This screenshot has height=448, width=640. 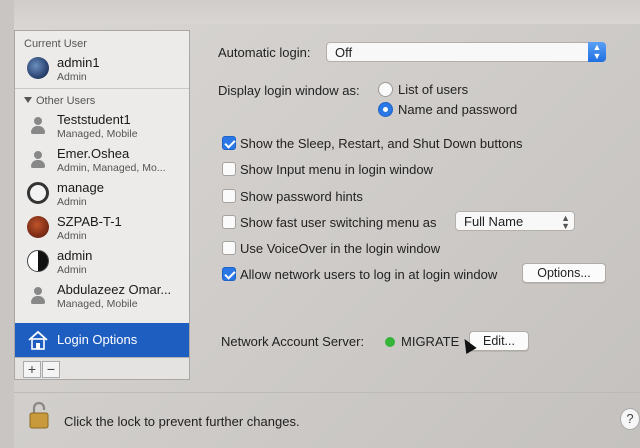 What do you see at coordinates (39, 415) in the screenshot?
I see `lock-icon` at bounding box center [39, 415].